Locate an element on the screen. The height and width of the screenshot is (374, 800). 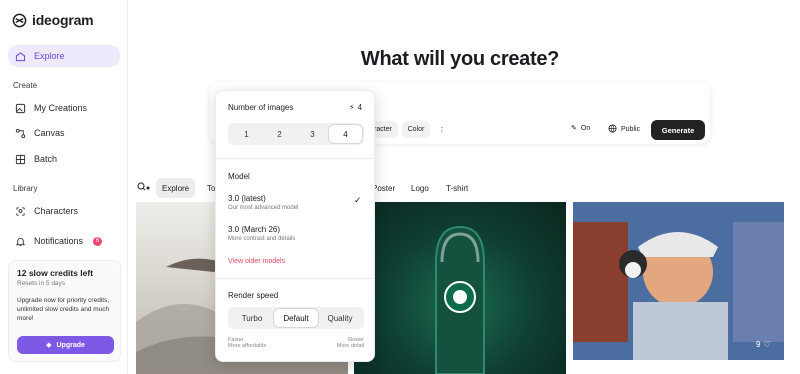
sidebar-item-canvas: Canvas is located at coordinates (64, 133).